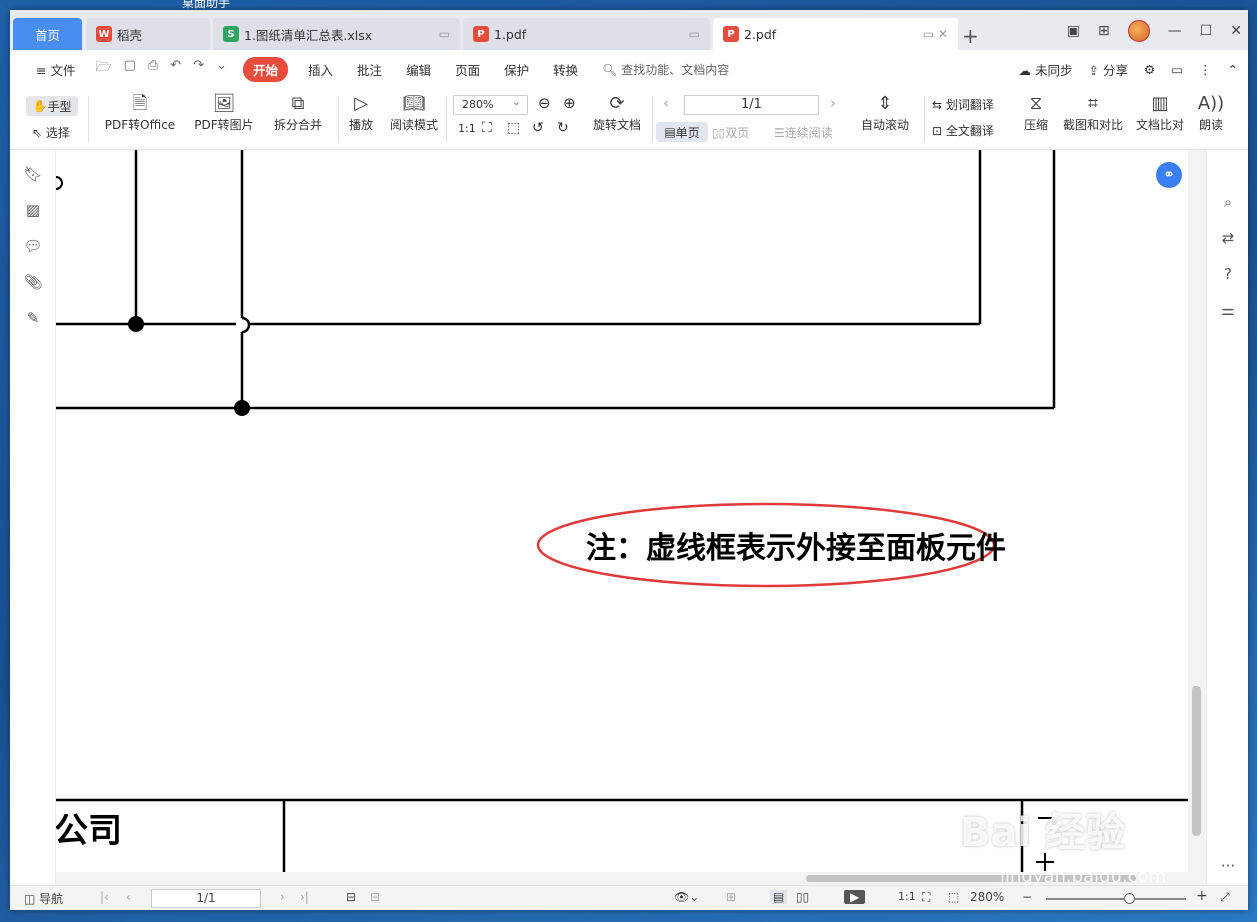 The width and height of the screenshot is (1257, 922). I want to click on menu-edit: 编辑, so click(418, 69).